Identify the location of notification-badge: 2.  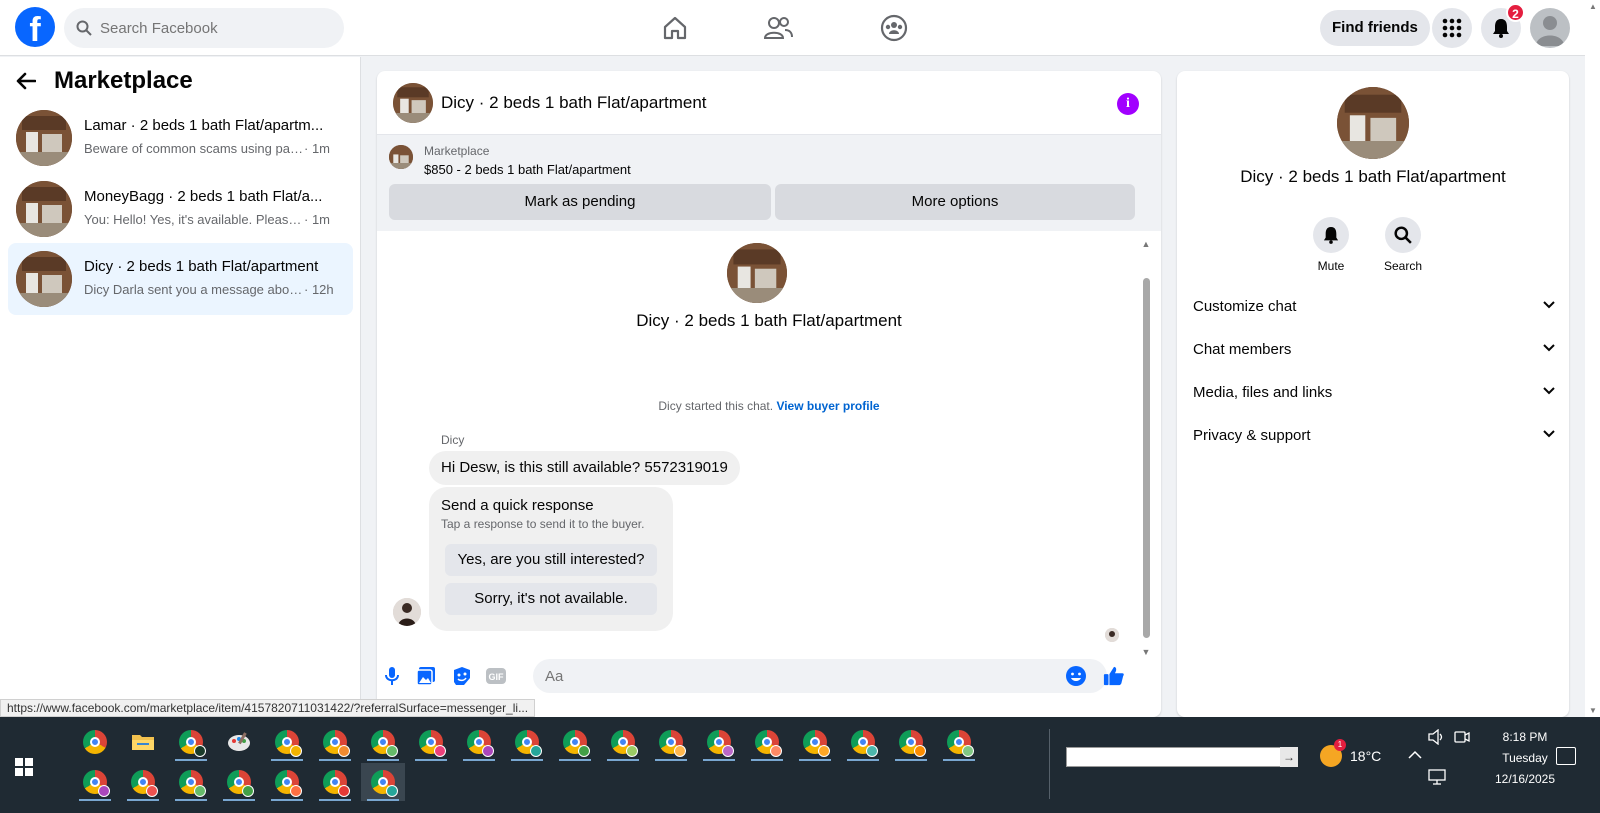
(1515, 12).